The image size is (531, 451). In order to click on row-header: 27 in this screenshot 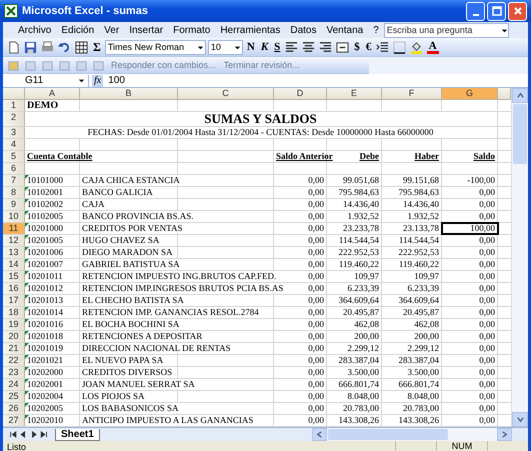, I will do `click(14, 420)`.